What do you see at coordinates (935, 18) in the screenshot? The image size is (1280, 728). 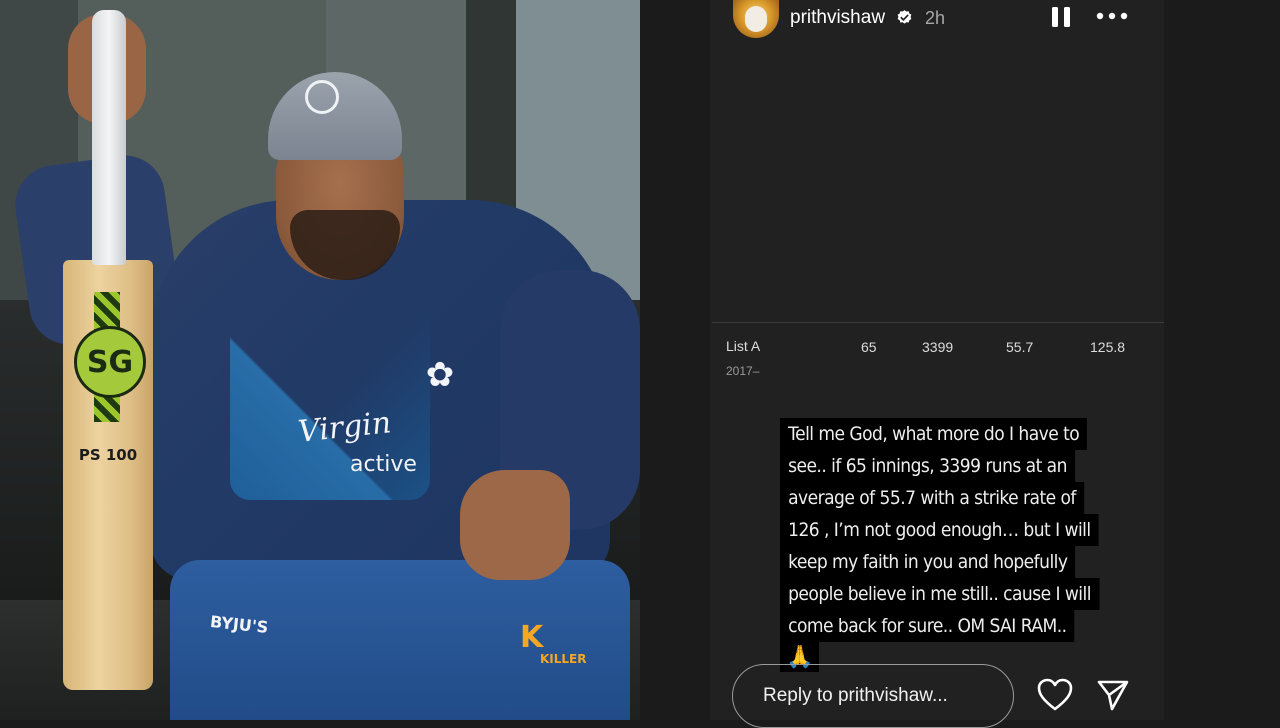 I see `story-time: 2h` at bounding box center [935, 18].